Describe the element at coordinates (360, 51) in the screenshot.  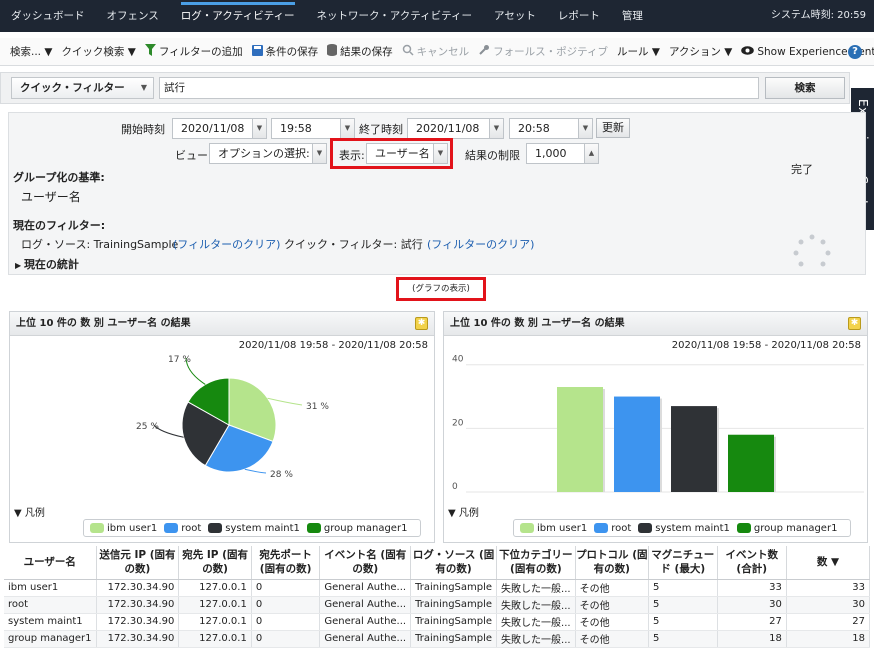
I see `save-results-button: 結果の保存` at that location.